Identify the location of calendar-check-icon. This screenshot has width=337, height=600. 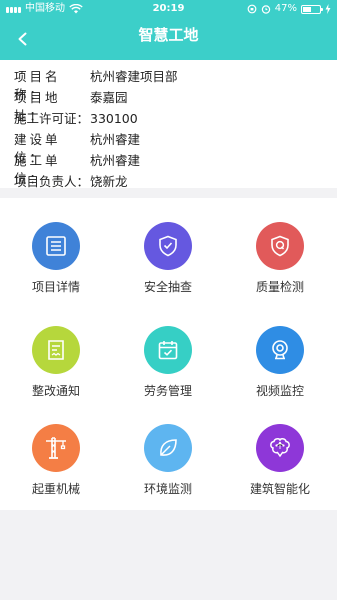
(168, 350).